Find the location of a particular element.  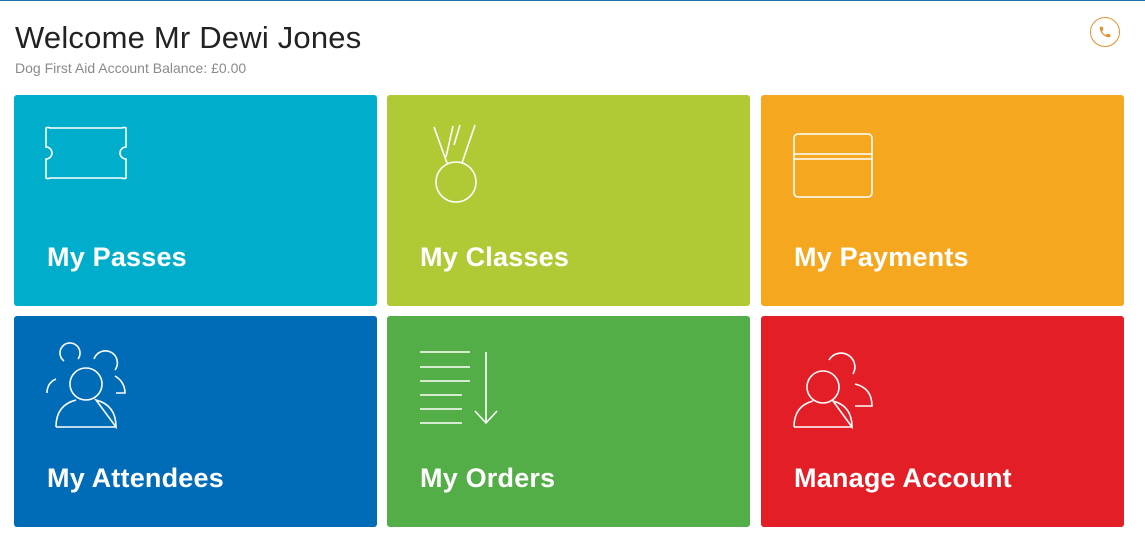

users-icon is located at coordinates (834, 387).